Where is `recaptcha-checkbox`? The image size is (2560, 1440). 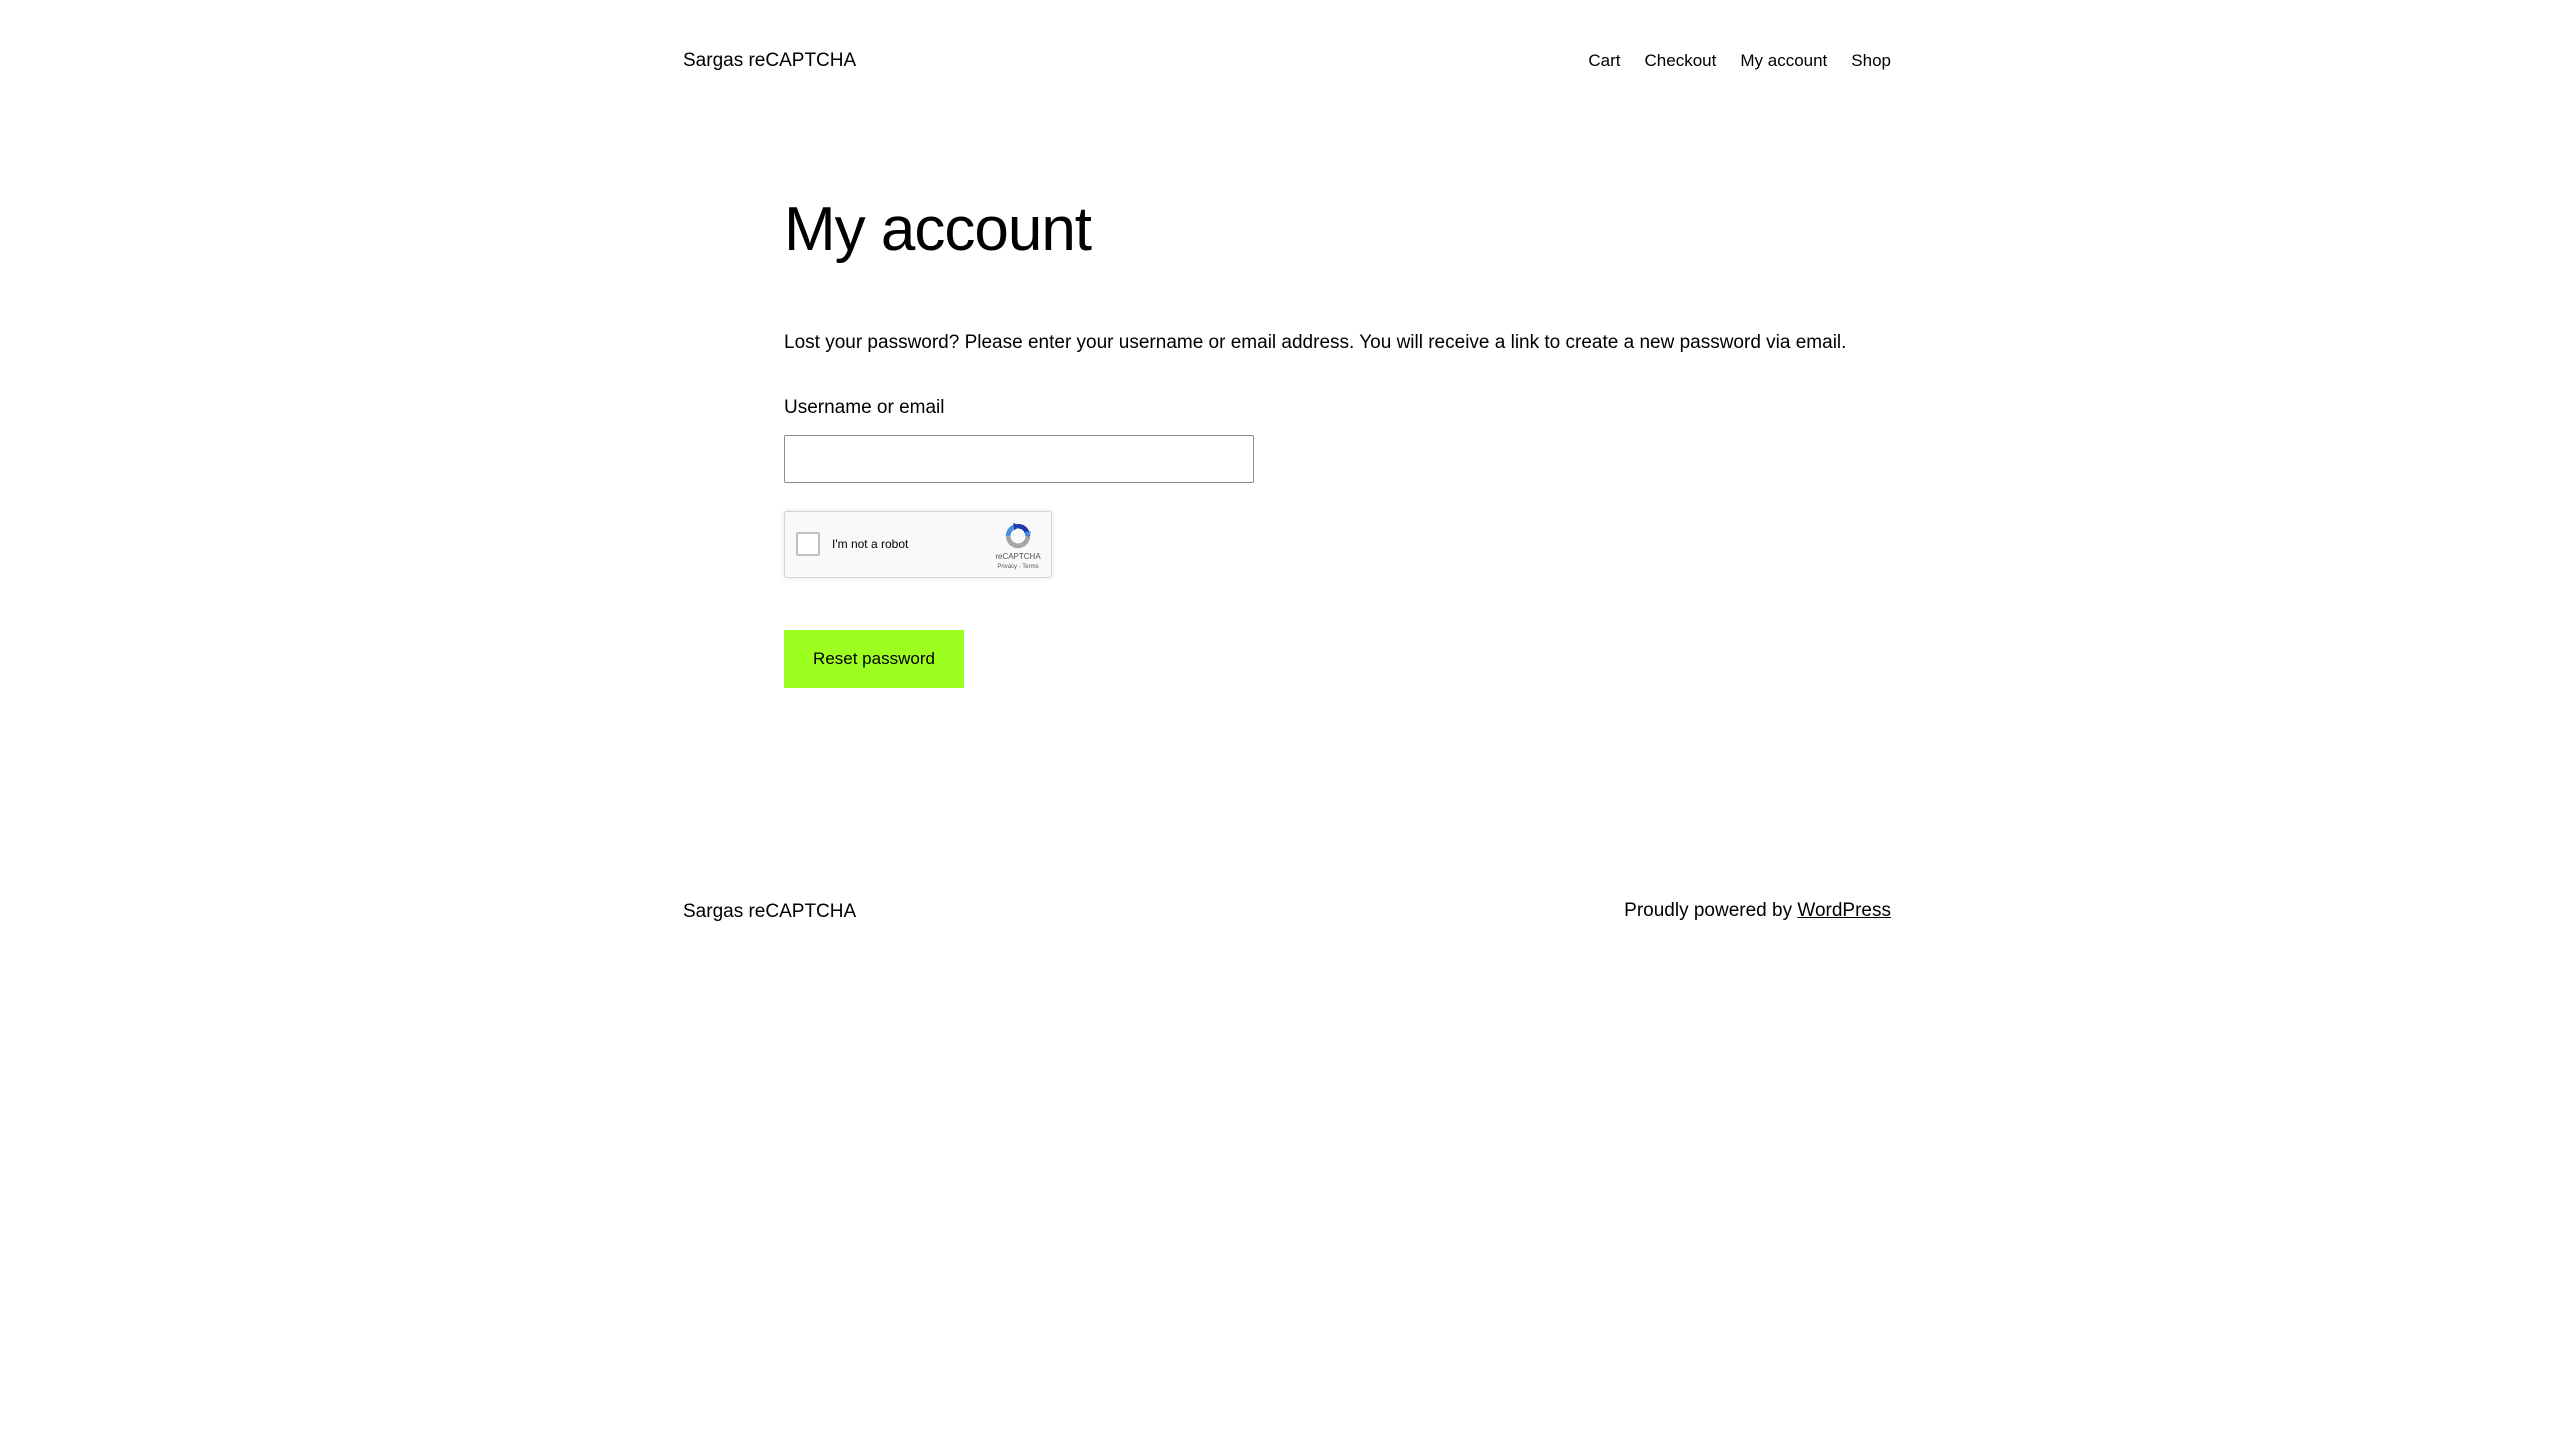
recaptcha-checkbox is located at coordinates (808, 544).